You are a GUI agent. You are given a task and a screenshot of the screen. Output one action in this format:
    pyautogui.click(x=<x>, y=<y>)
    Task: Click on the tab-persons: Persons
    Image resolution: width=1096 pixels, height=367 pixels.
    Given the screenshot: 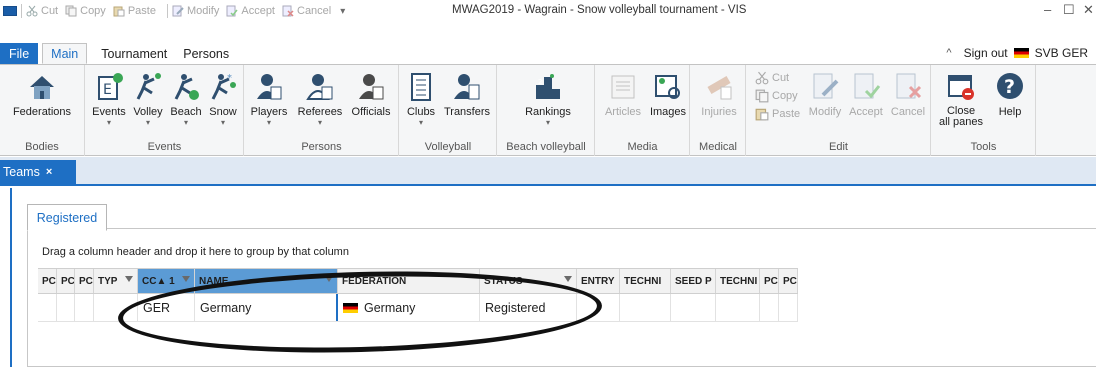 What is the action you would take?
    pyautogui.click(x=206, y=53)
    